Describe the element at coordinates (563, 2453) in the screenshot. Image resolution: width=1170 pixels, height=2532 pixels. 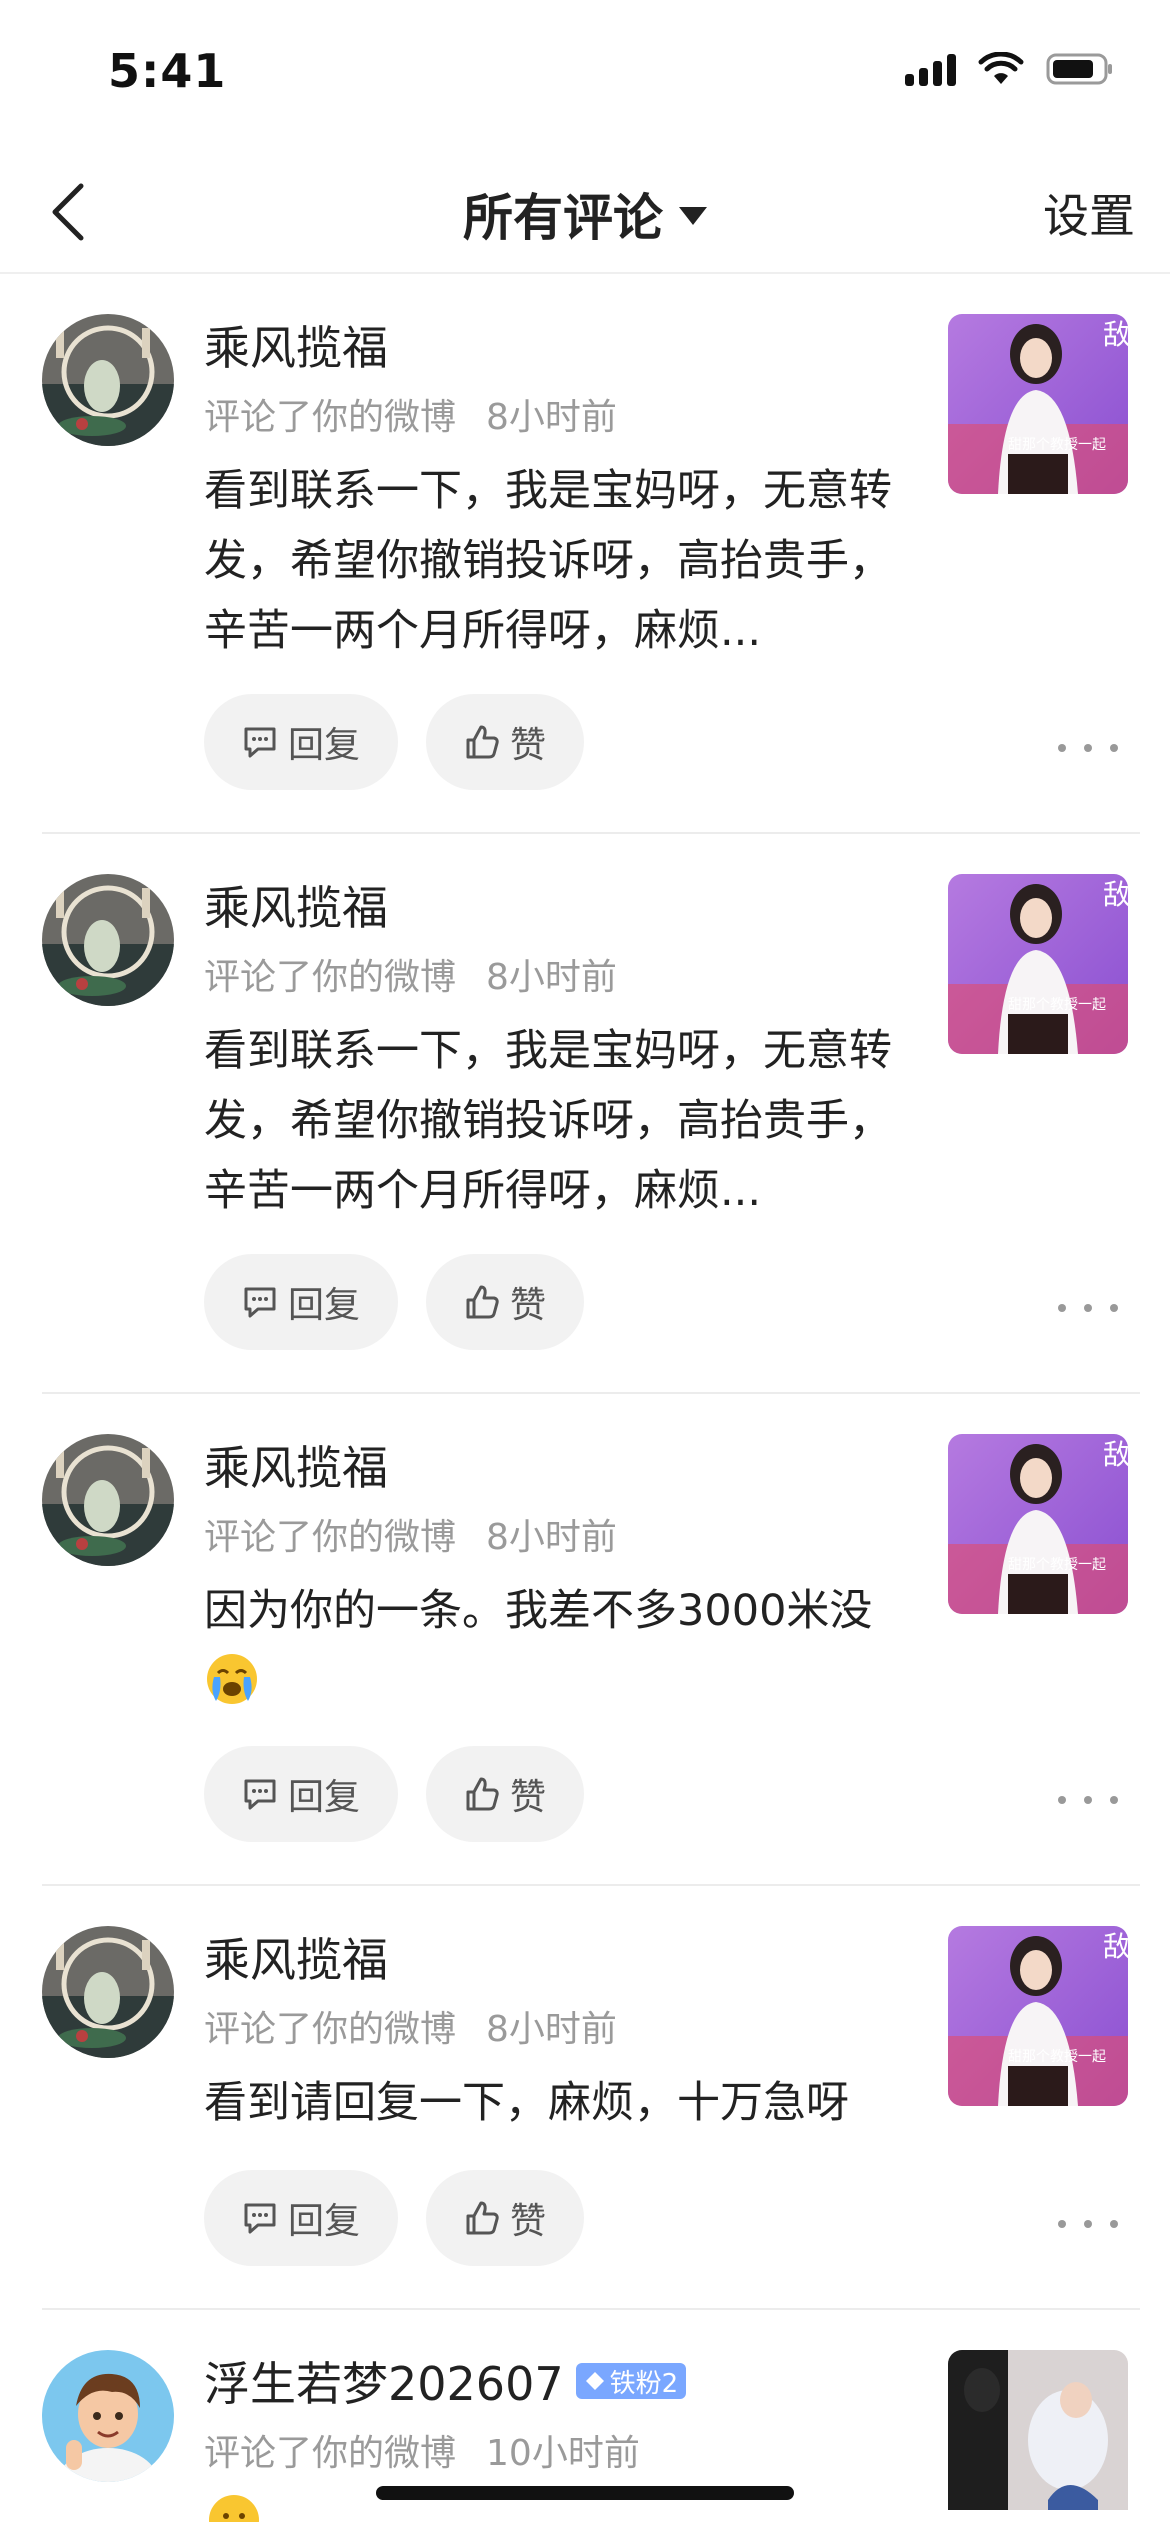
I see `comment-time: 10小时前` at that location.